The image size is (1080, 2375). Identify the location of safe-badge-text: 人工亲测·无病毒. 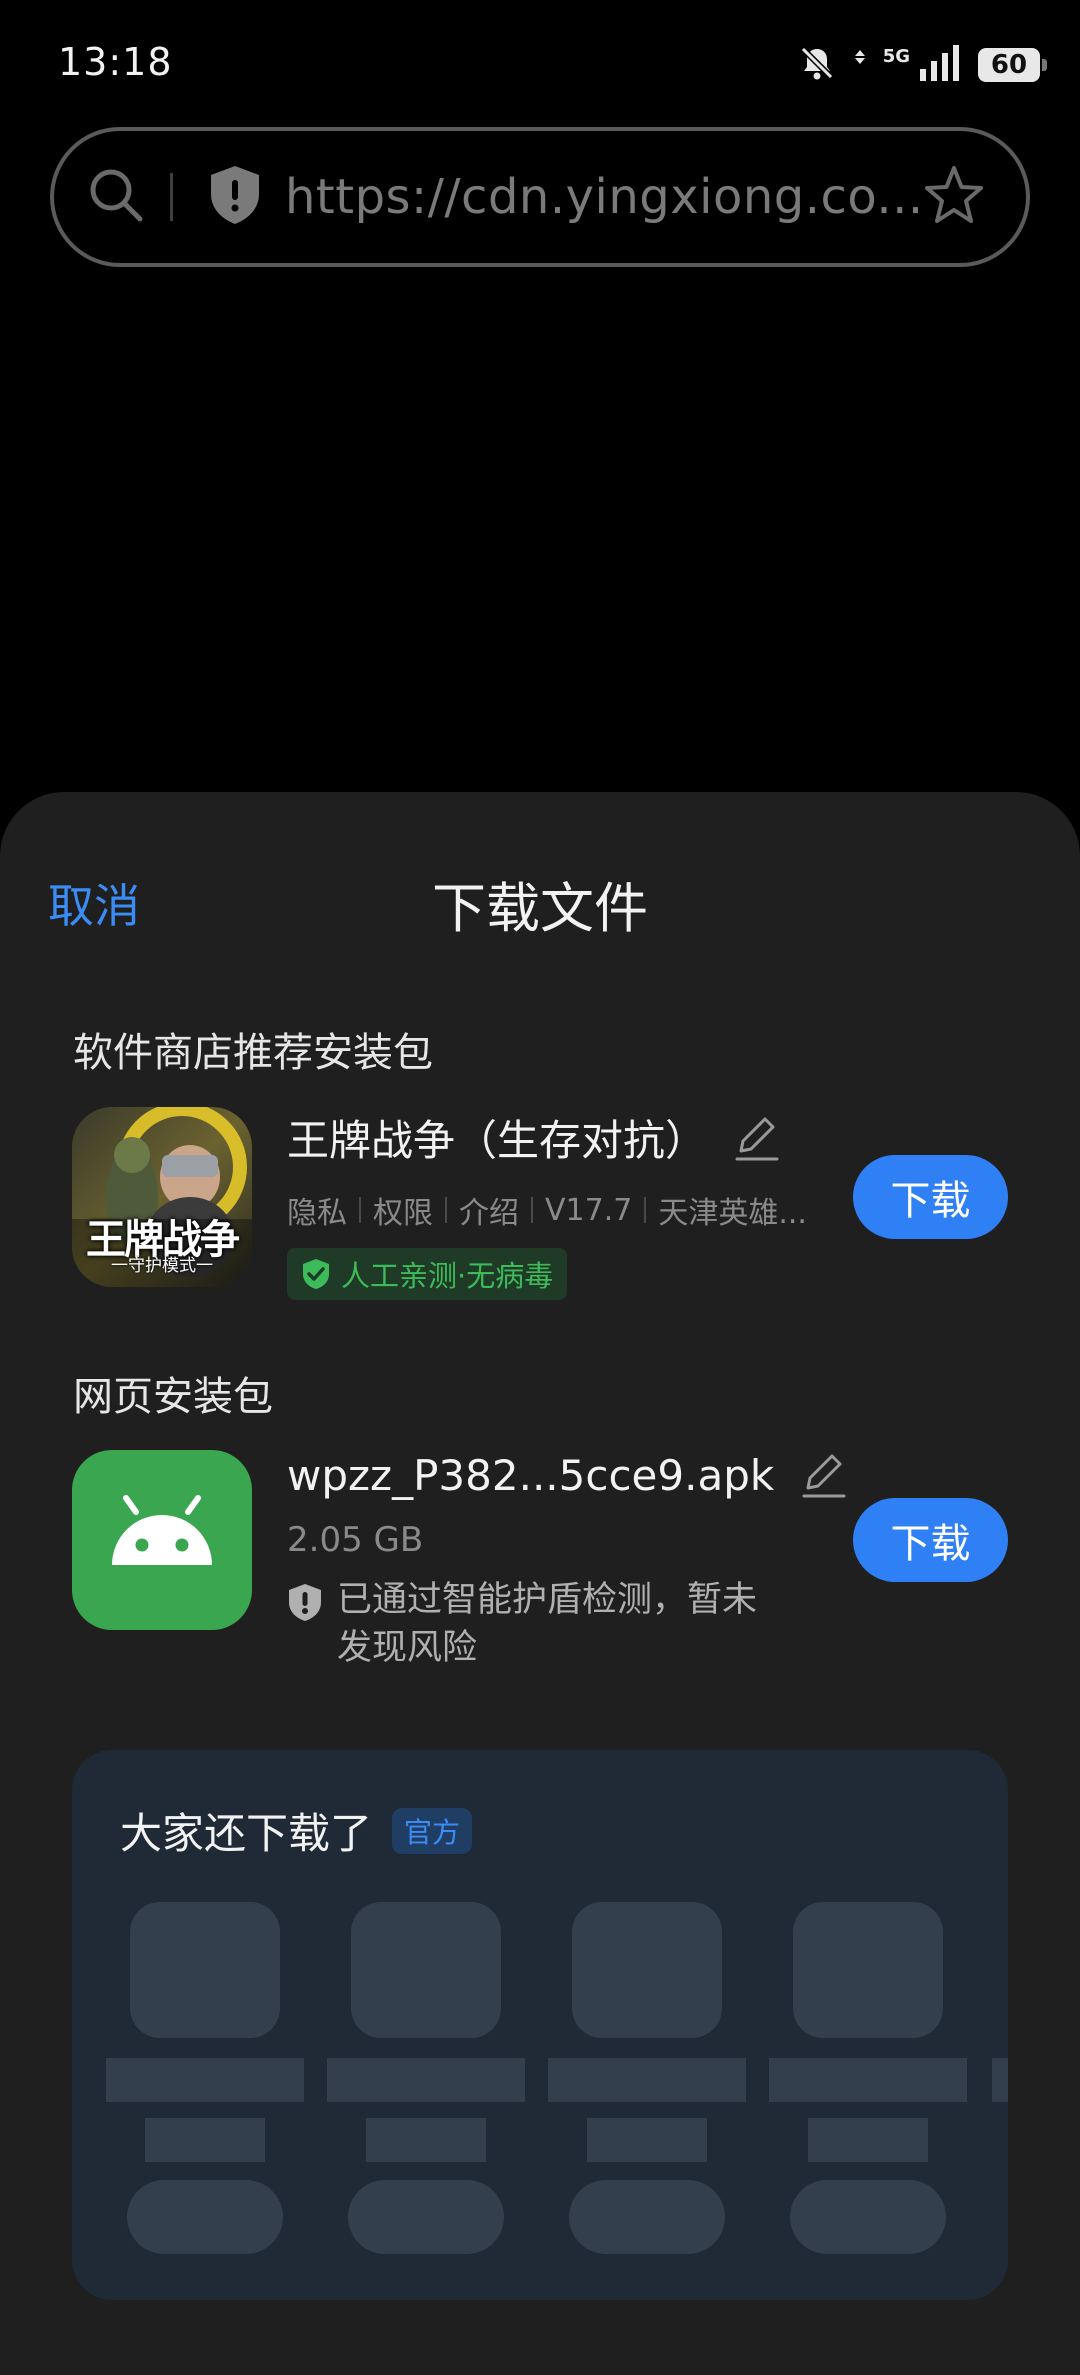
(447, 1276).